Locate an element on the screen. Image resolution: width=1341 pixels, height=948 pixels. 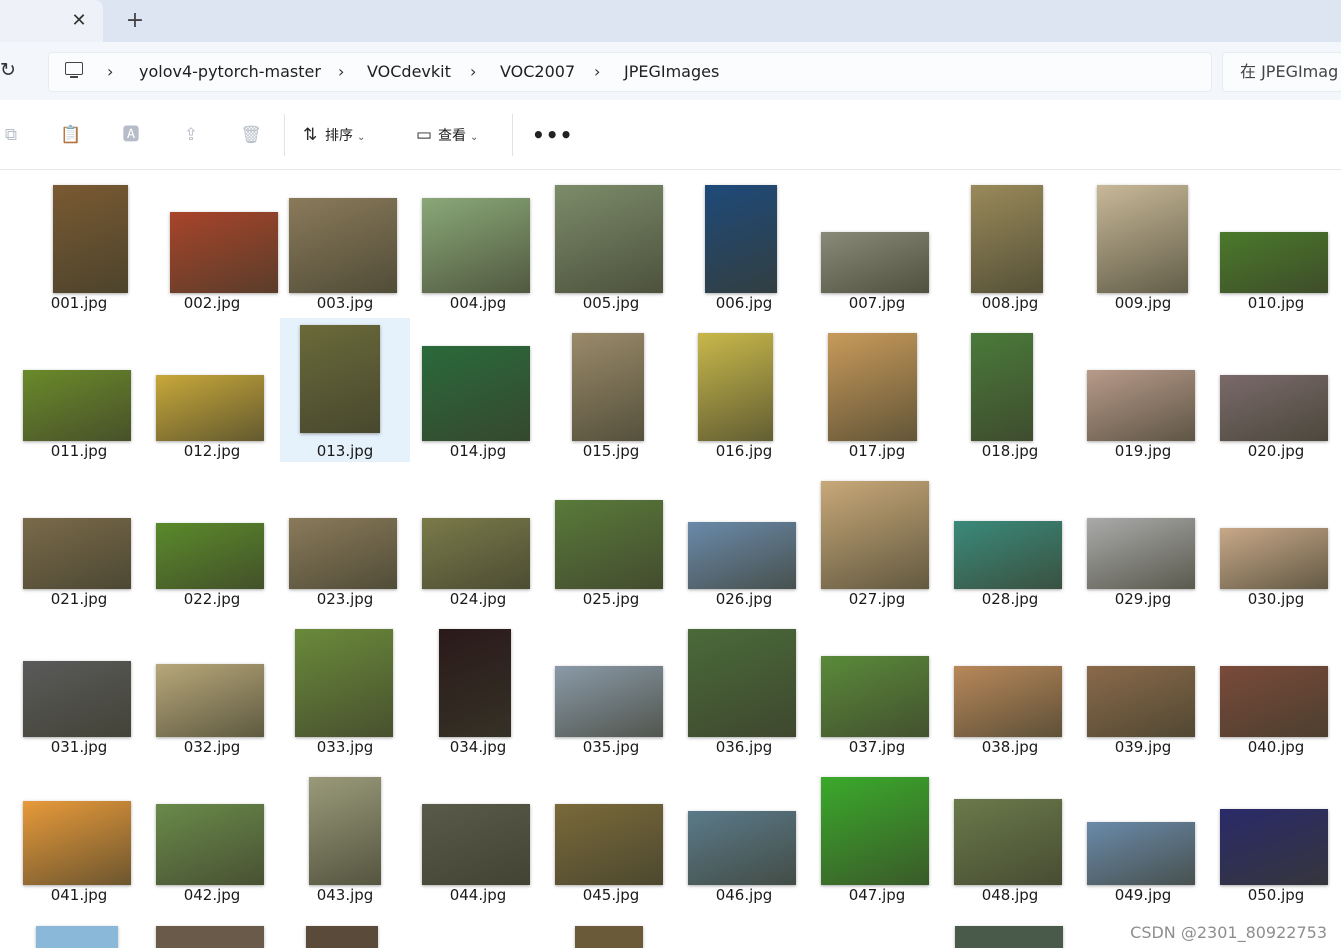
file-name: 045.jpg is located at coordinates (611, 895).